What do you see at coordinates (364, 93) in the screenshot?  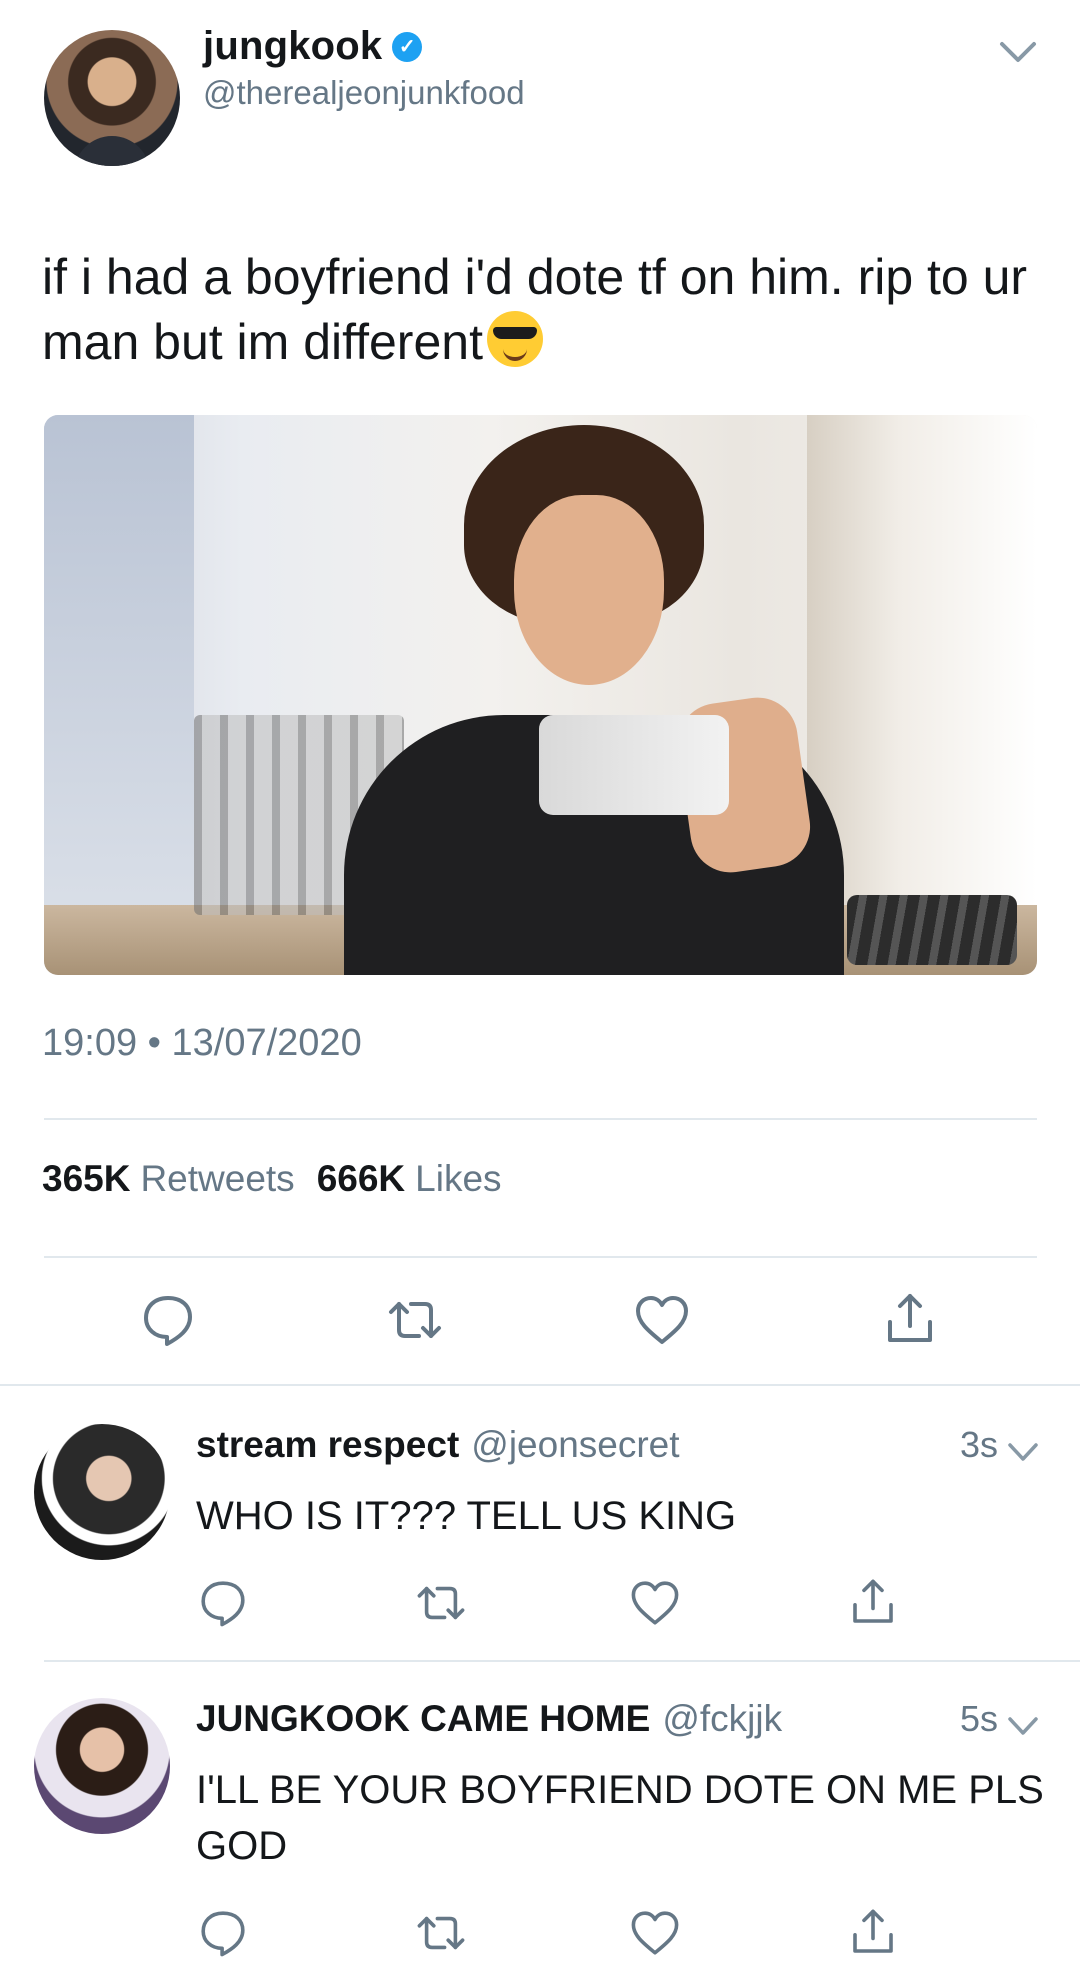 I see `author-handle: @therealjeonjunkfood` at bounding box center [364, 93].